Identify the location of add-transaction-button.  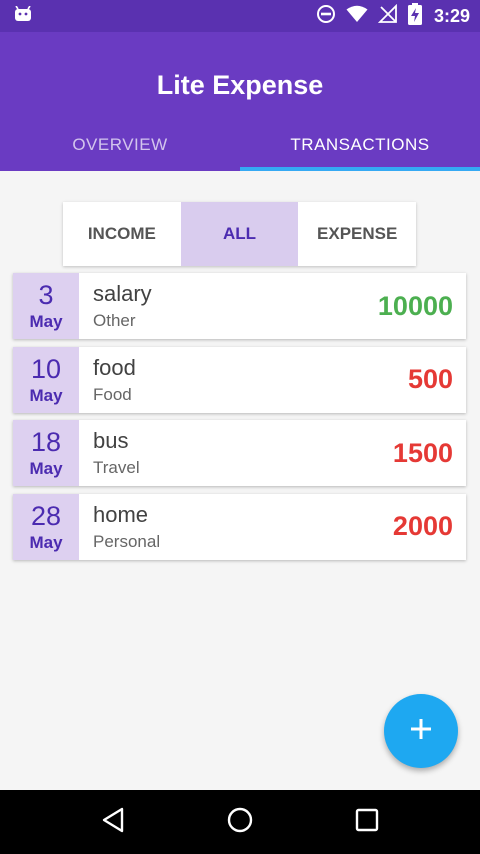
(421, 731).